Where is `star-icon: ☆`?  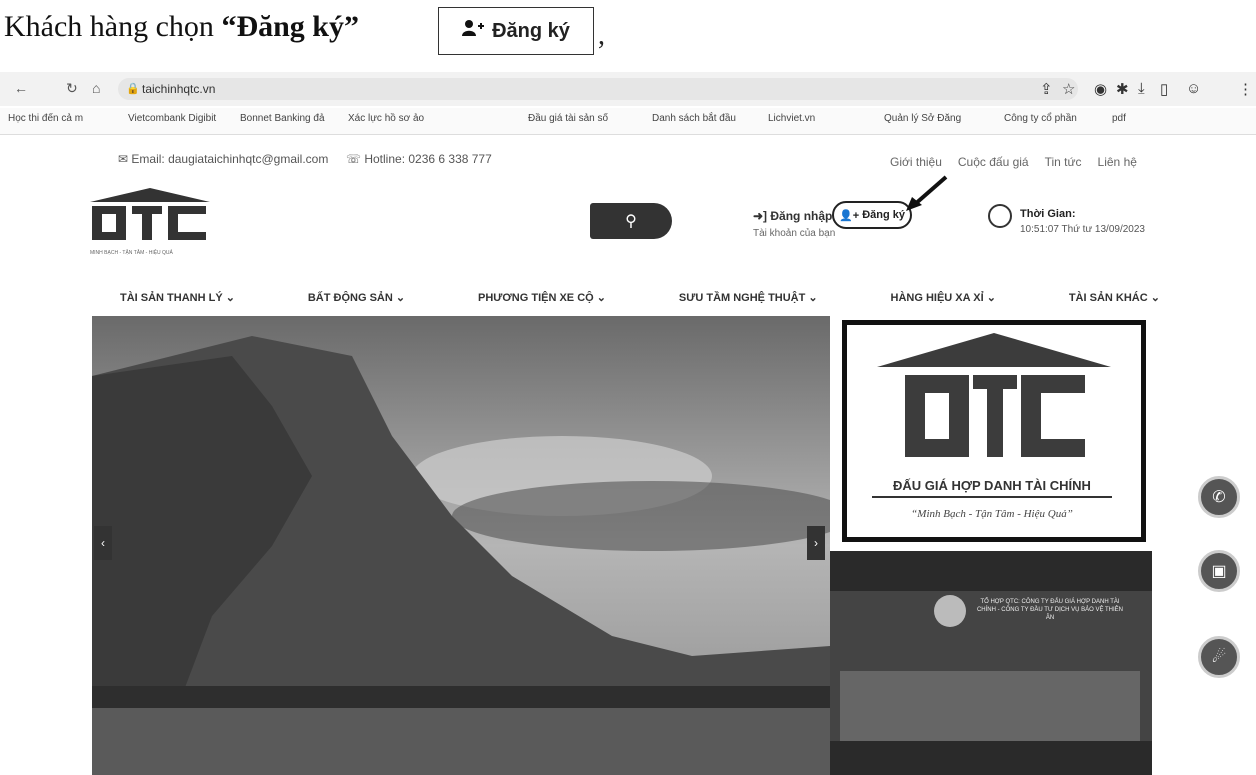 star-icon: ☆ is located at coordinates (1068, 89).